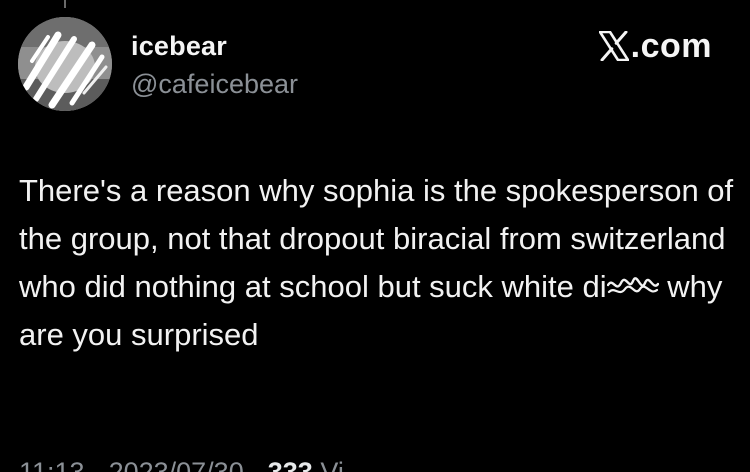 The width and height of the screenshot is (750, 472). Describe the element at coordinates (332, 464) in the screenshot. I see `views-label: Vi` at that location.